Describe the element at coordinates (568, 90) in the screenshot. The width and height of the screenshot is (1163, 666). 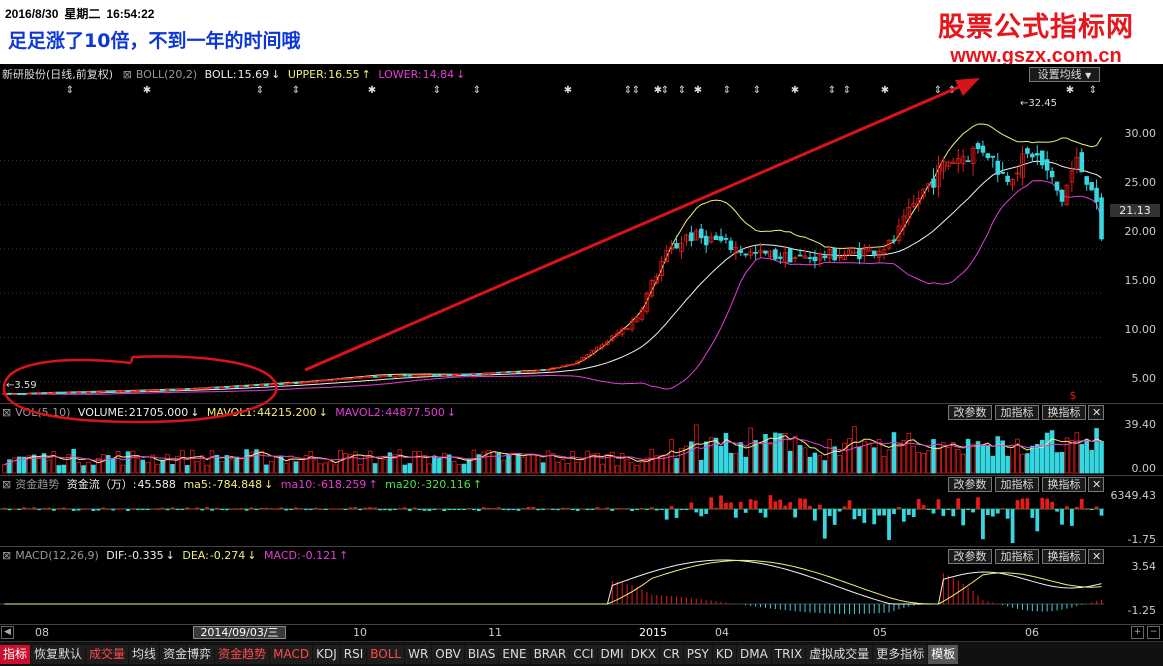
I see `signal-mark: ✱` at that location.